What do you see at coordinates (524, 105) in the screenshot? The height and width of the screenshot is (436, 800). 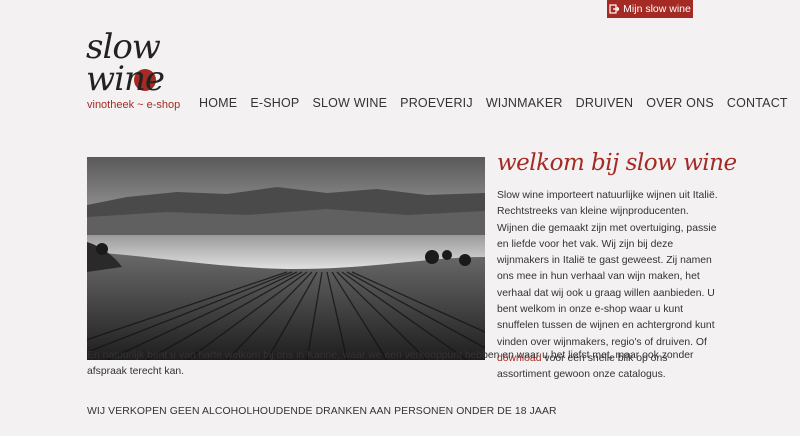 I see `nav-item-wijnmaker: WIJNMAKER` at bounding box center [524, 105].